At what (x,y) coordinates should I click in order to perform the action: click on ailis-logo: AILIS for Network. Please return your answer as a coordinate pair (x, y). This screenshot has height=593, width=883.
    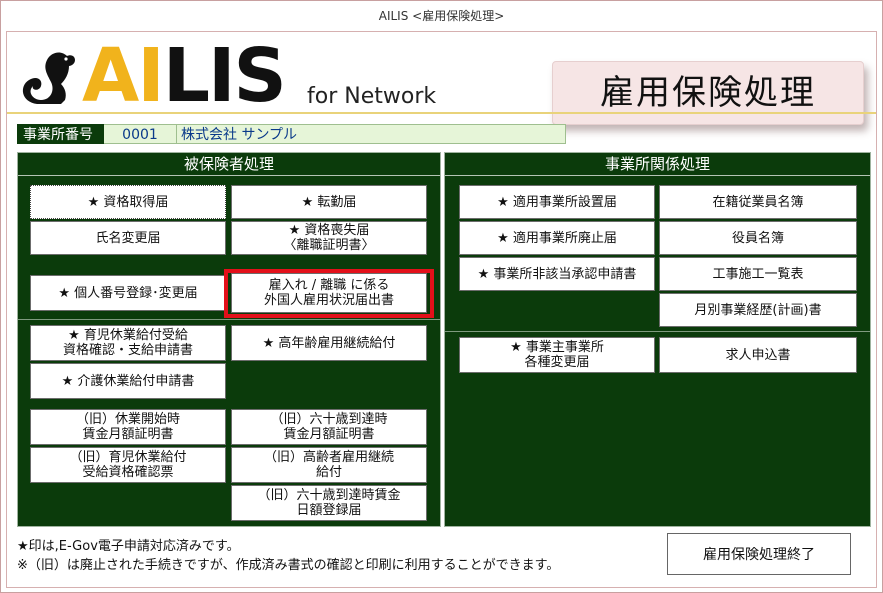
    Looking at the image, I should click on (237, 76).